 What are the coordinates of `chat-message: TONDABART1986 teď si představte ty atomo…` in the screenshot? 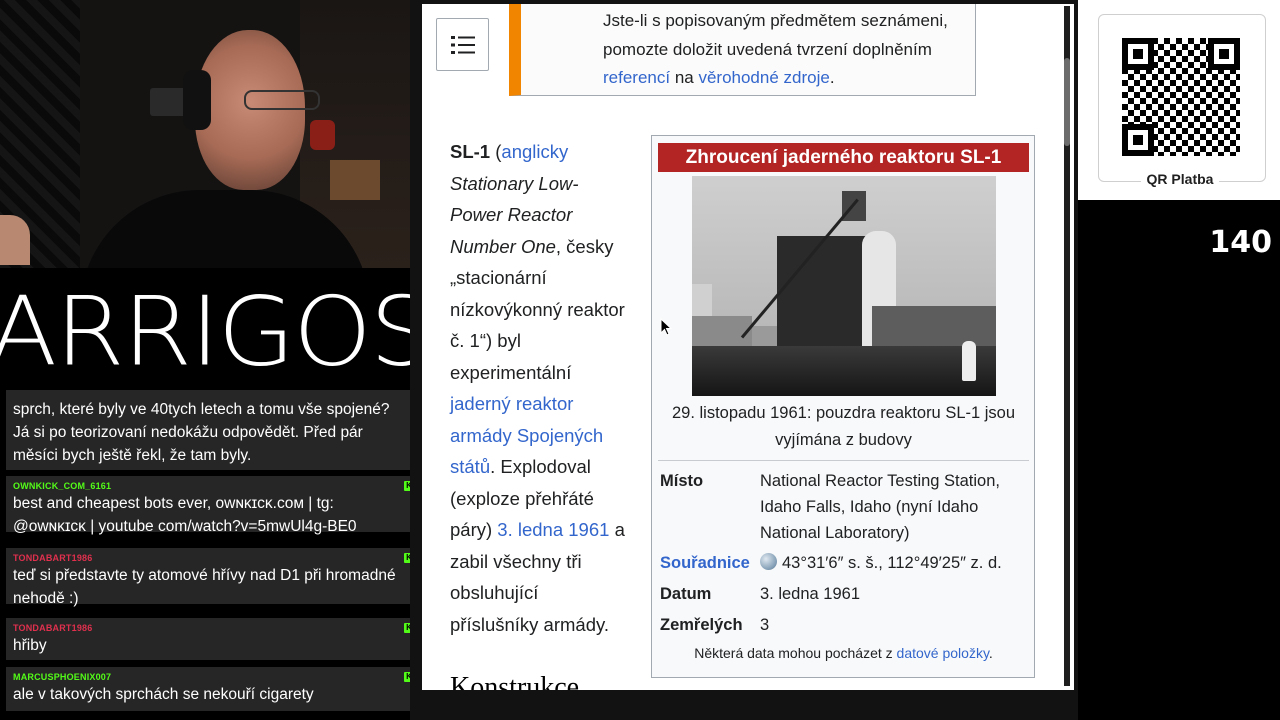 It's located at (213, 577).